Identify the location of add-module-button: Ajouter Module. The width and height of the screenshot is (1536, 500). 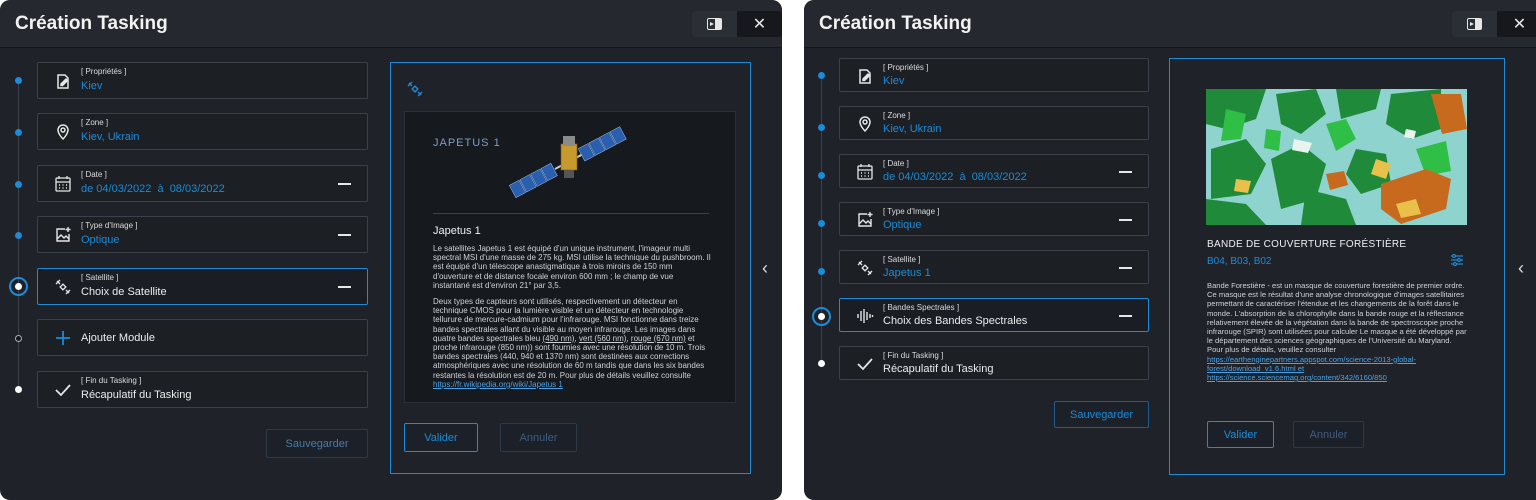
(202, 337).